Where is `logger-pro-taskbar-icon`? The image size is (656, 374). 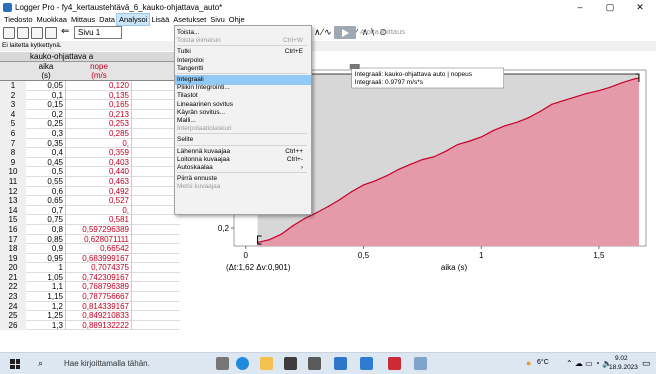
logger-pro-taskbar-icon is located at coordinates (340, 363).